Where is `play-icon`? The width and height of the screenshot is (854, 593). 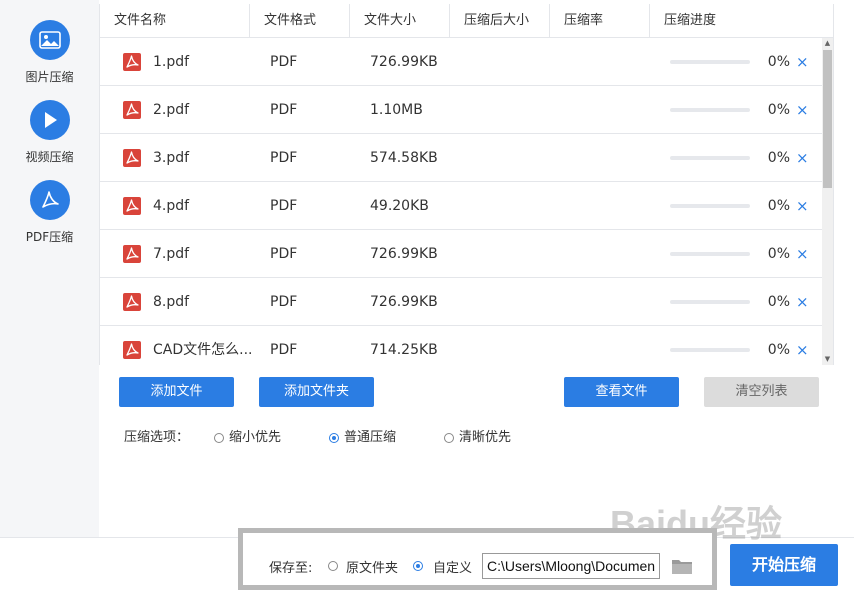 play-icon is located at coordinates (49, 120).